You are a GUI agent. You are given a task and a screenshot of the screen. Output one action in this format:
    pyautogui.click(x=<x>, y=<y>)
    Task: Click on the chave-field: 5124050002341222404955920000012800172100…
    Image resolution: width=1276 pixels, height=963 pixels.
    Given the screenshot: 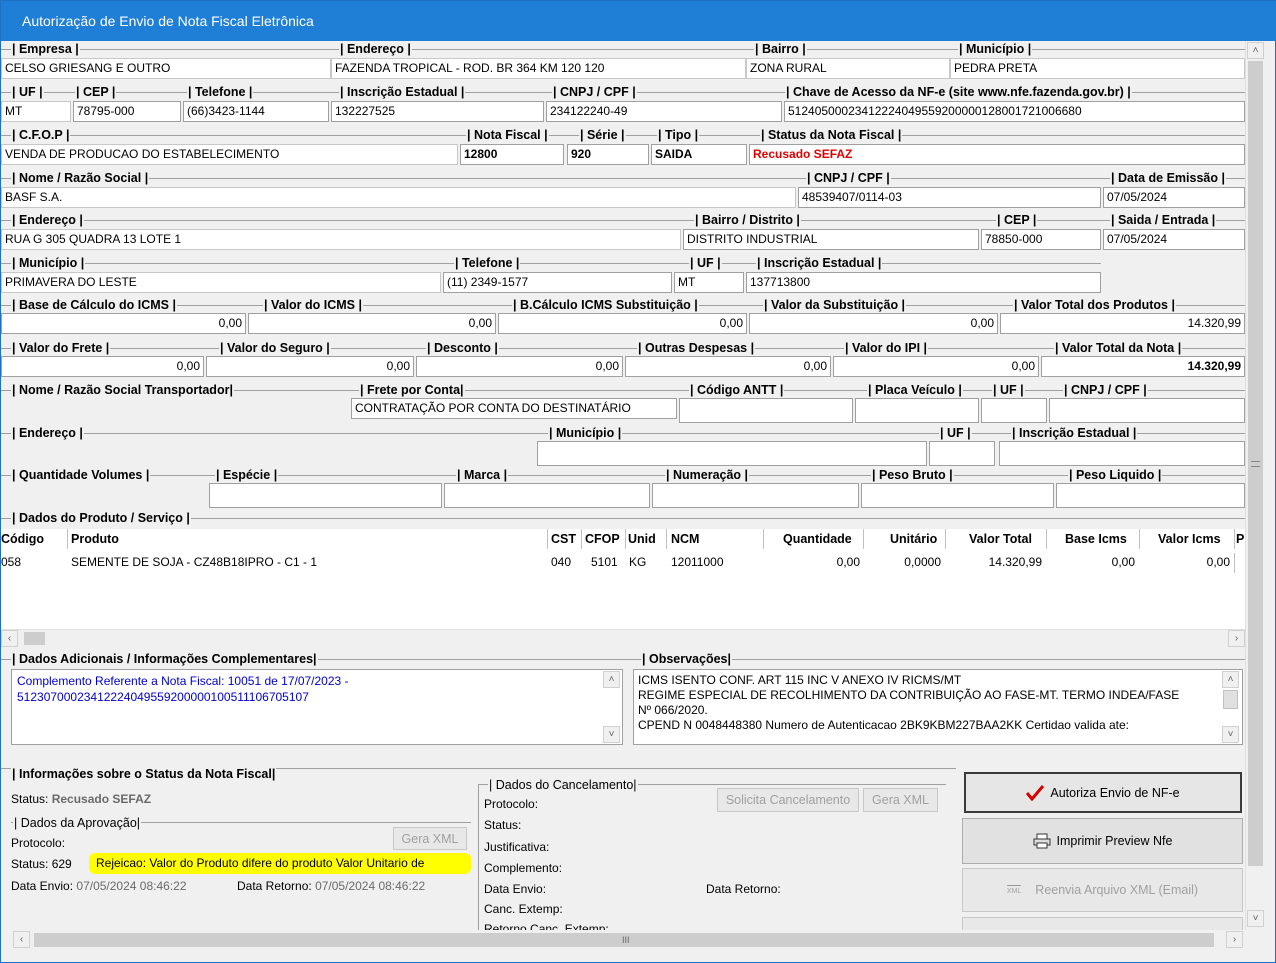 What is the action you would take?
    pyautogui.click(x=1014, y=111)
    